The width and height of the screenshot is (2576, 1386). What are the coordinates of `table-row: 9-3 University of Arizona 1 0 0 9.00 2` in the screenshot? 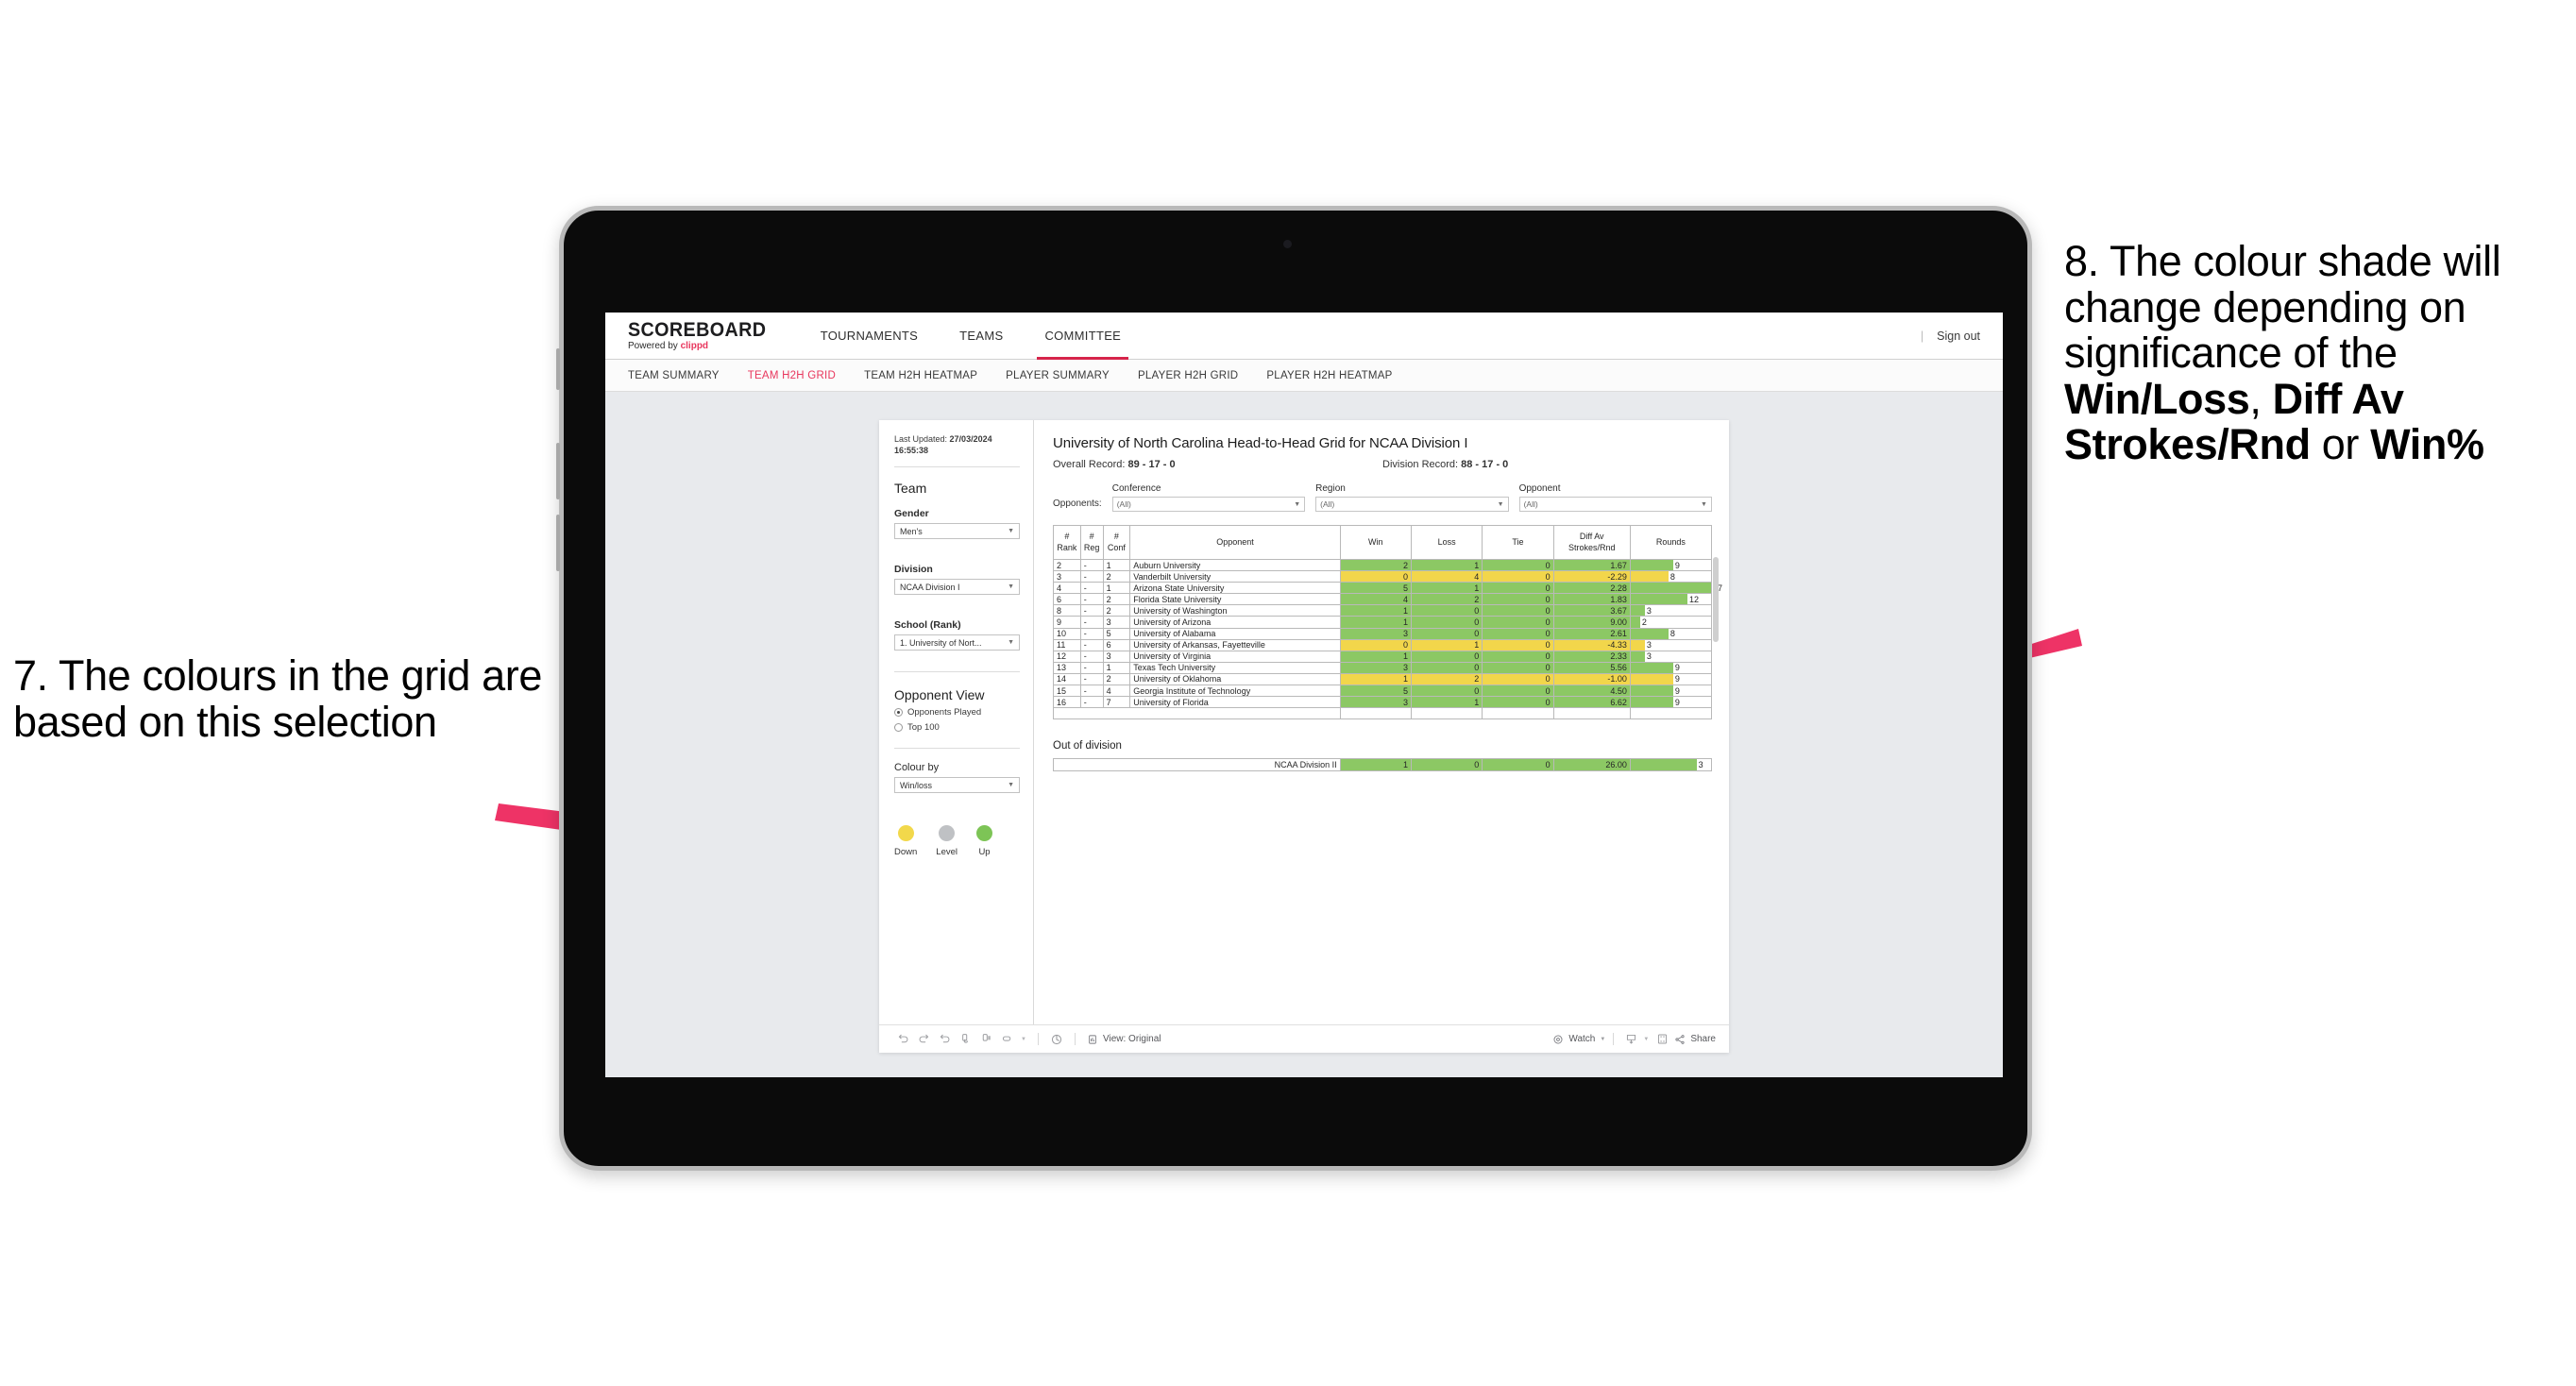 It's located at (1383, 622).